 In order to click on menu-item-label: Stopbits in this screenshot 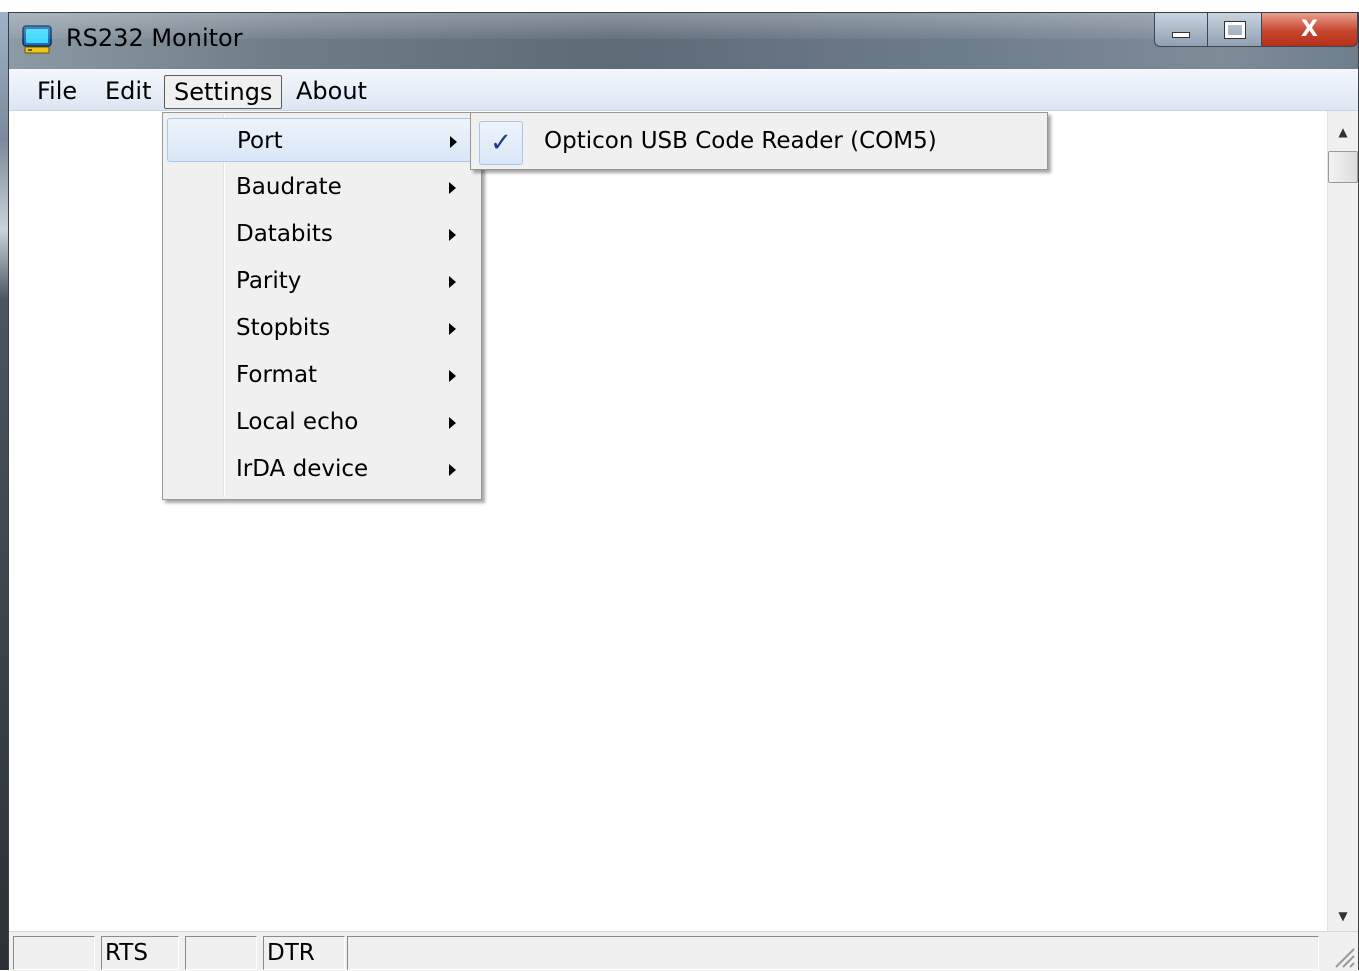, I will do `click(283, 328)`.